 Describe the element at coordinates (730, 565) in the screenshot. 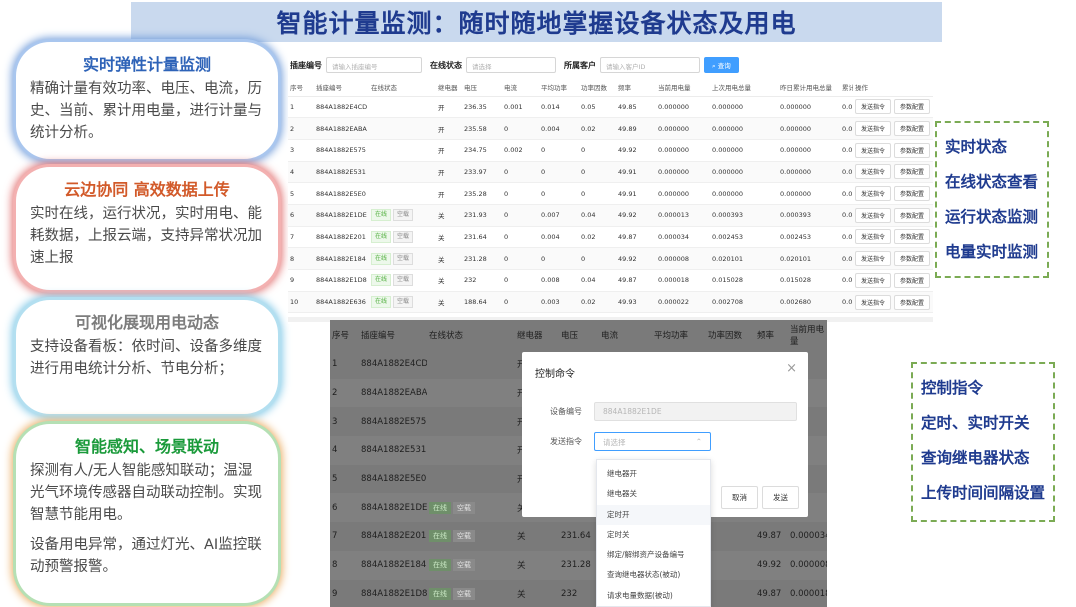

I see `cell-pf` at that location.